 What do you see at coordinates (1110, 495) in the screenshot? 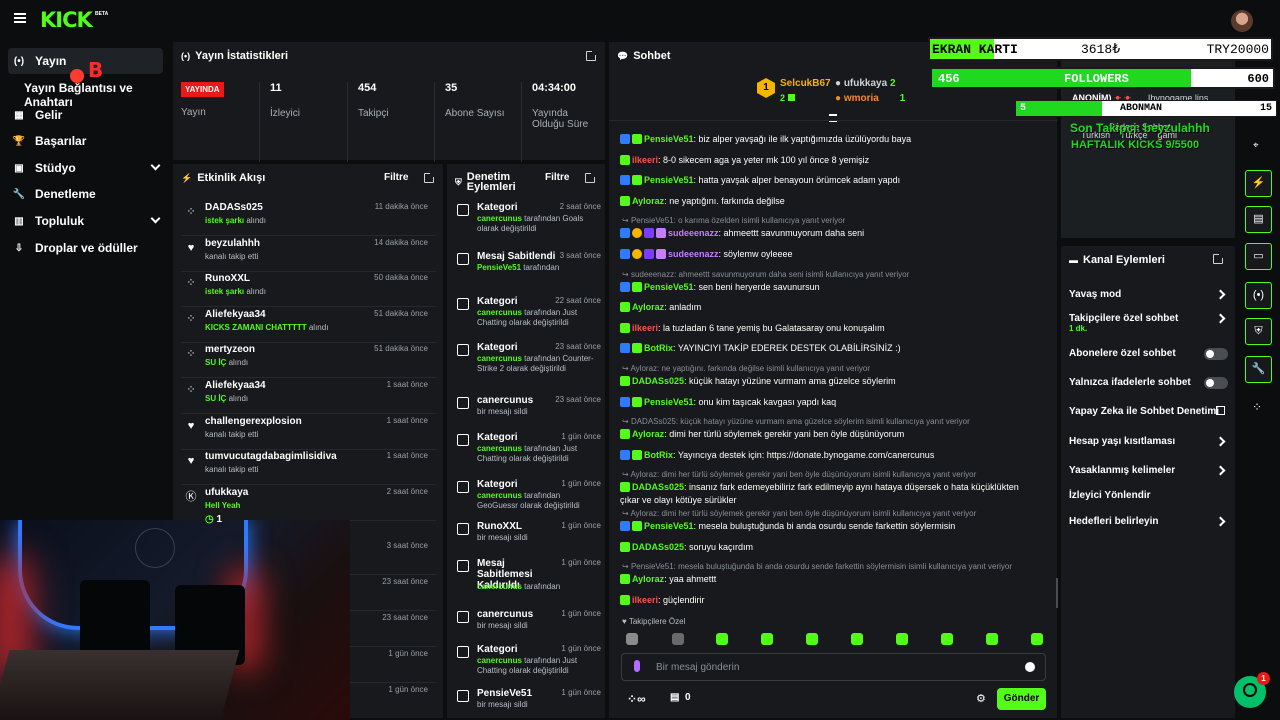
I see `channel-action-8: İzleyici Yönlendir` at bounding box center [1110, 495].